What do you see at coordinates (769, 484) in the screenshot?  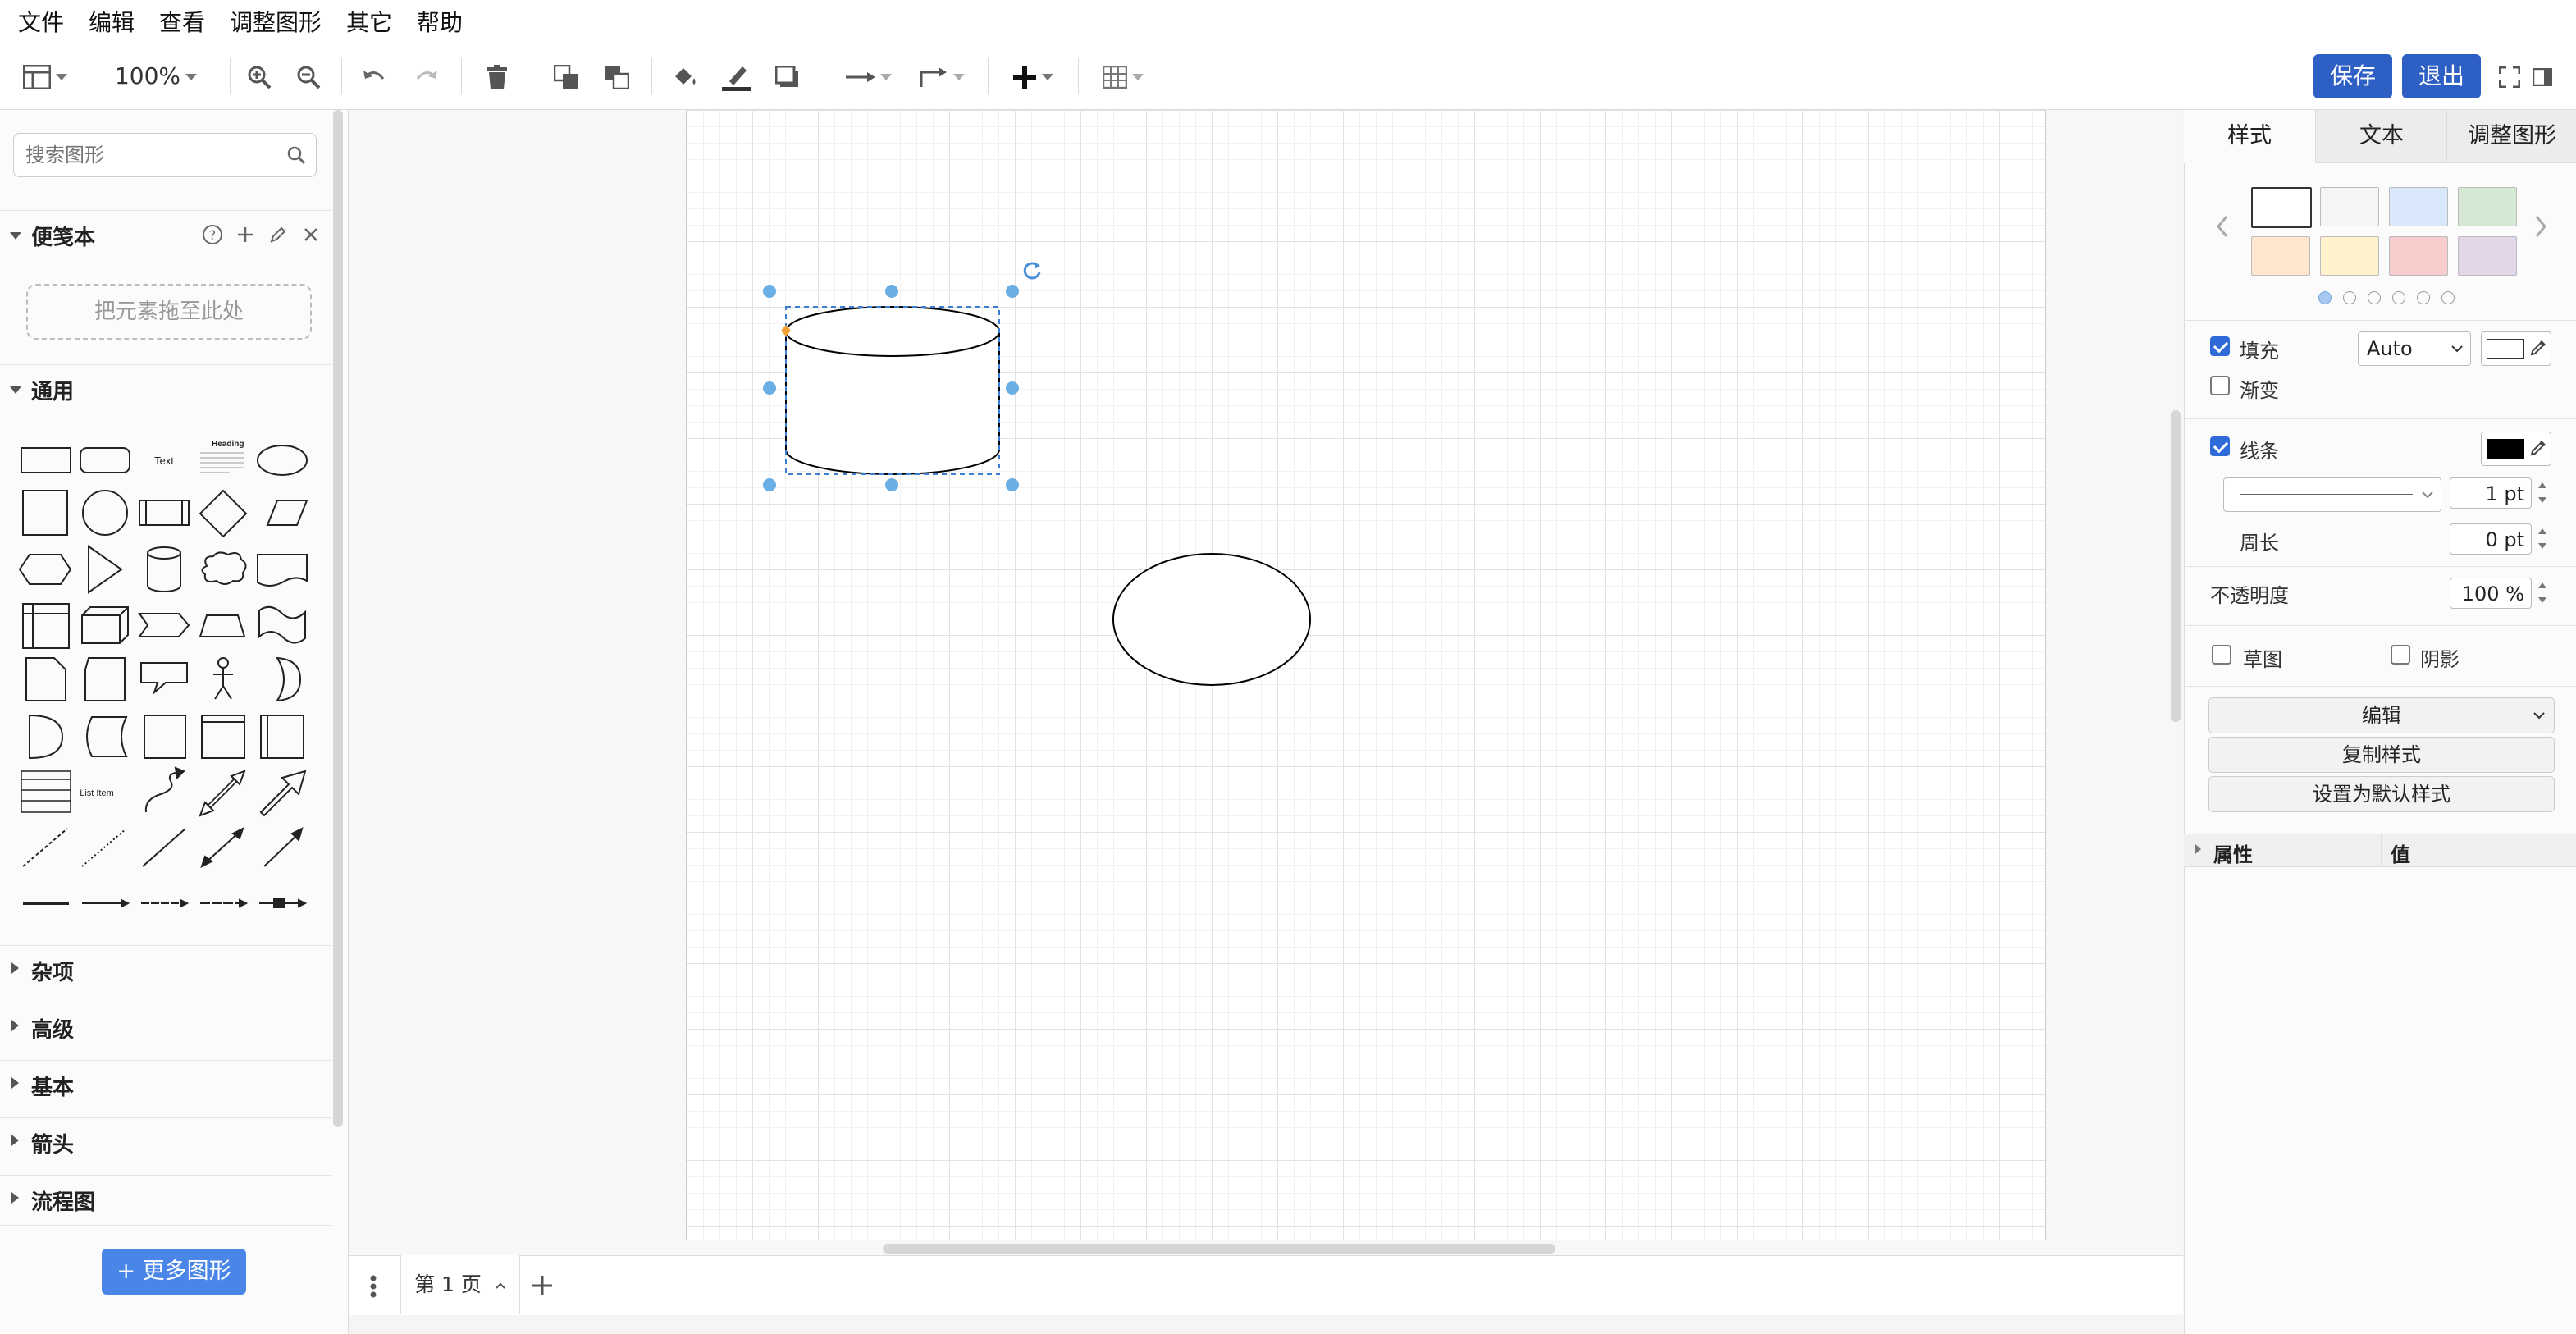 I see `resize-handle-sw` at bounding box center [769, 484].